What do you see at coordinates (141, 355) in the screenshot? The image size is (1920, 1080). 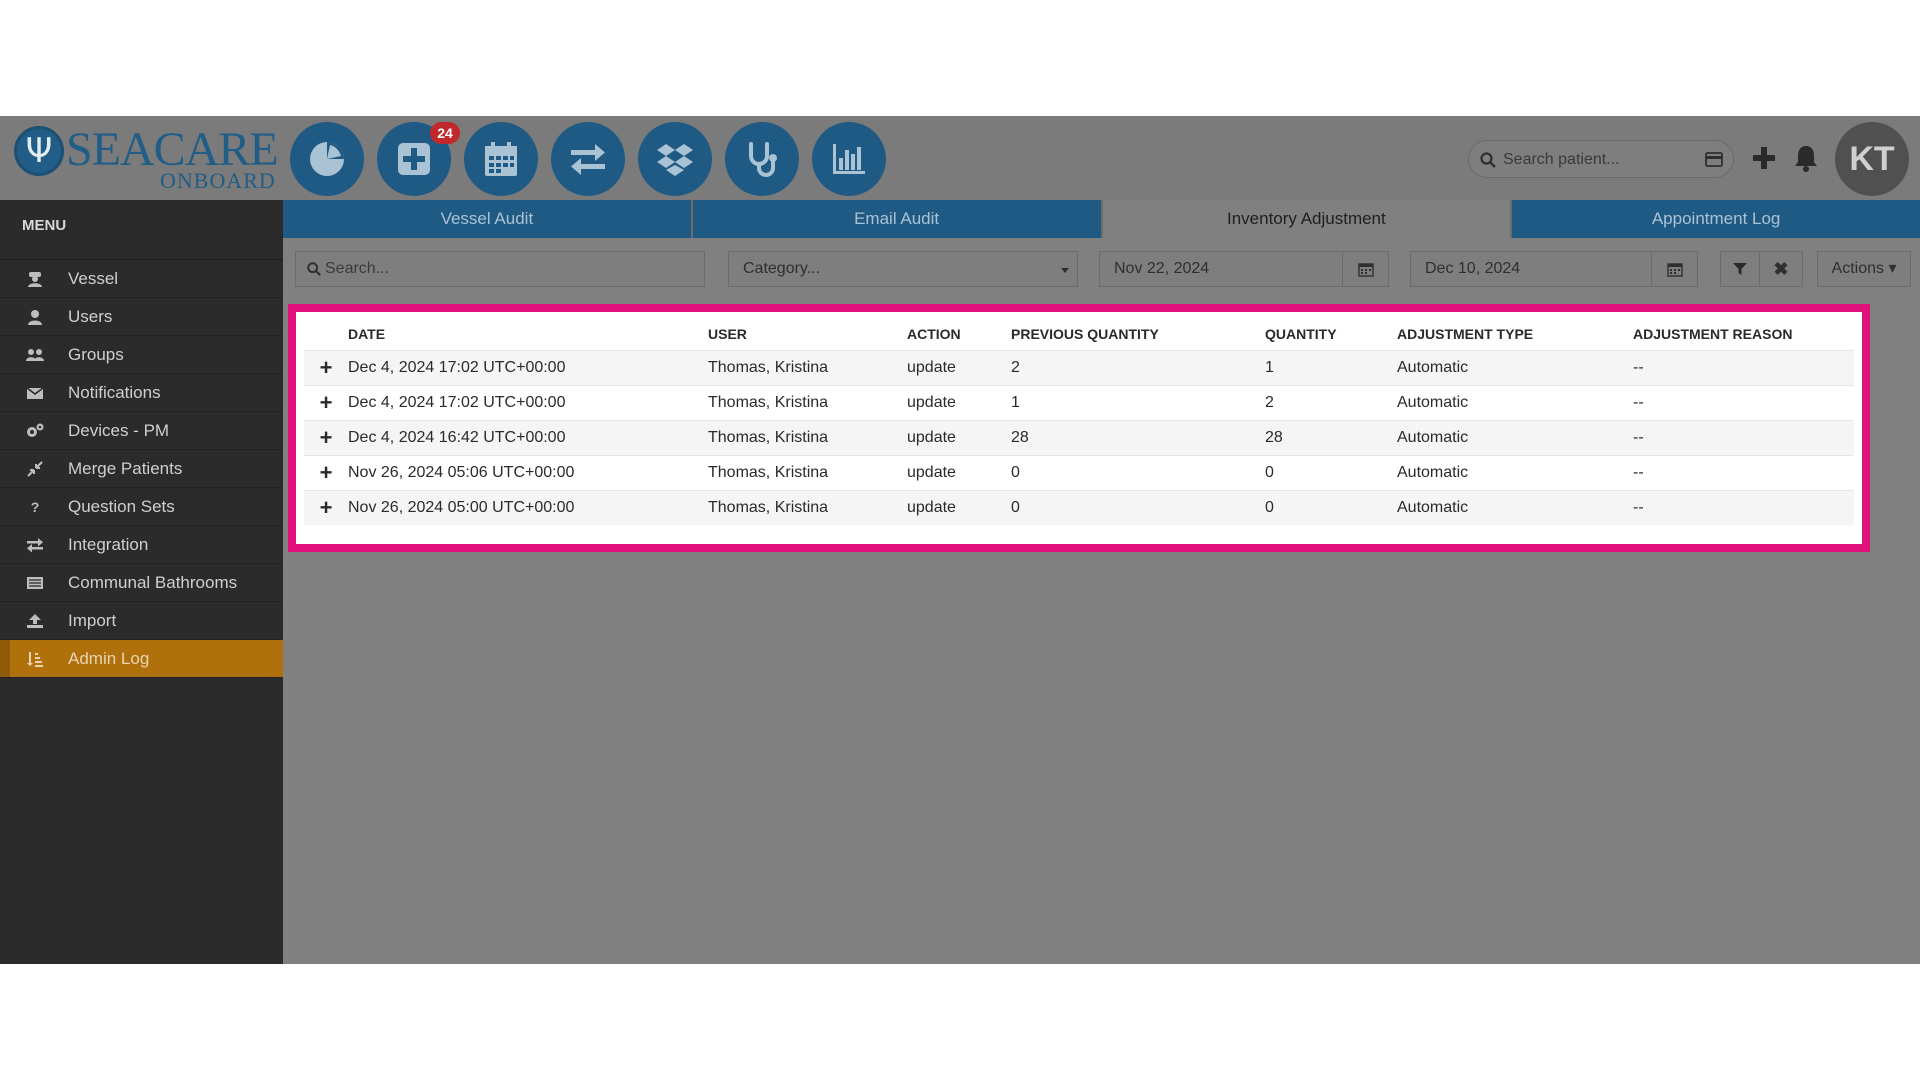 I see `sidebar-item-groups: Groups` at bounding box center [141, 355].